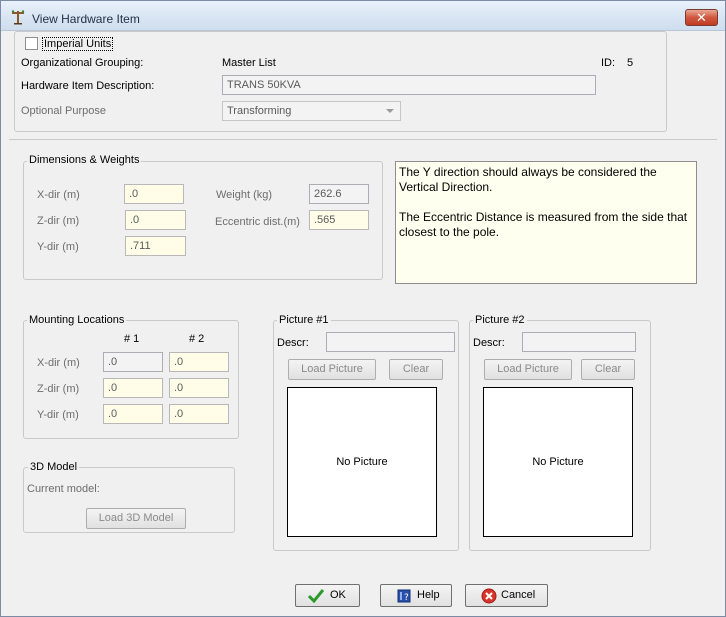 This screenshot has width=726, height=617. I want to click on picture2-placeholder: No Picture, so click(558, 462).